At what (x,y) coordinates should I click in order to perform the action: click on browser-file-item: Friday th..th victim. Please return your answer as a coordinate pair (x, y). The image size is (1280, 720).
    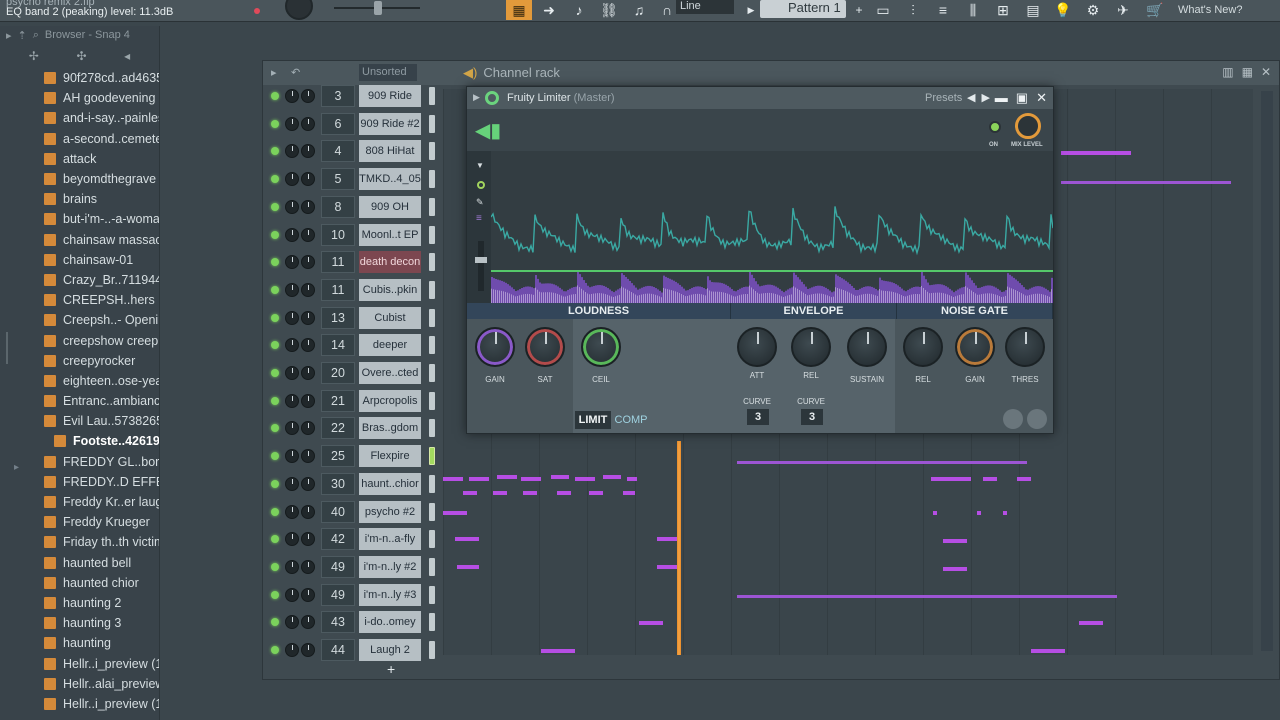
    Looking at the image, I should click on (79, 542).